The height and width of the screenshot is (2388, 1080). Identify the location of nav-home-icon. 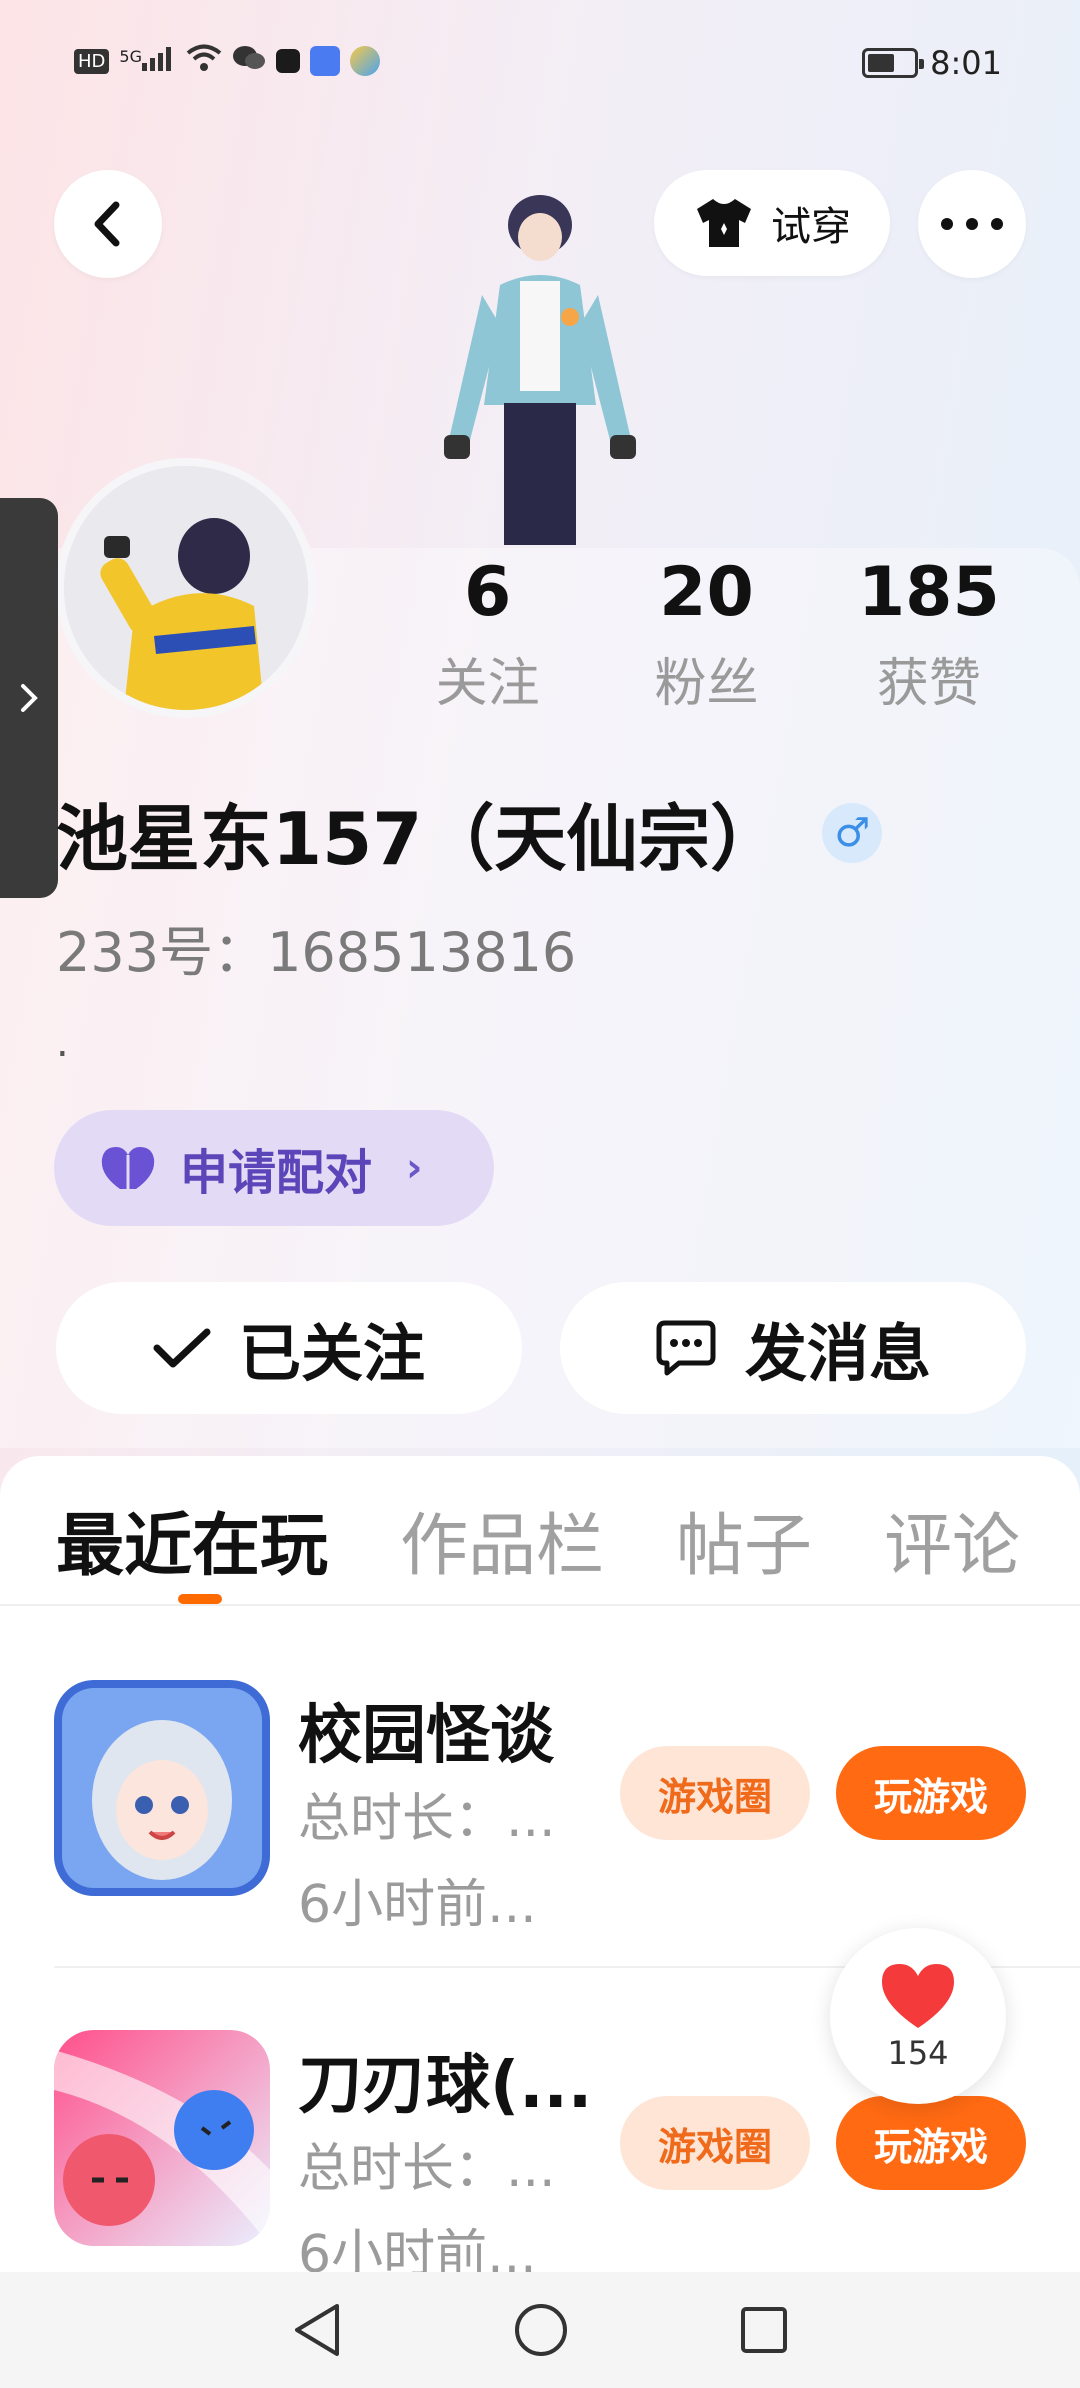
(541, 2330).